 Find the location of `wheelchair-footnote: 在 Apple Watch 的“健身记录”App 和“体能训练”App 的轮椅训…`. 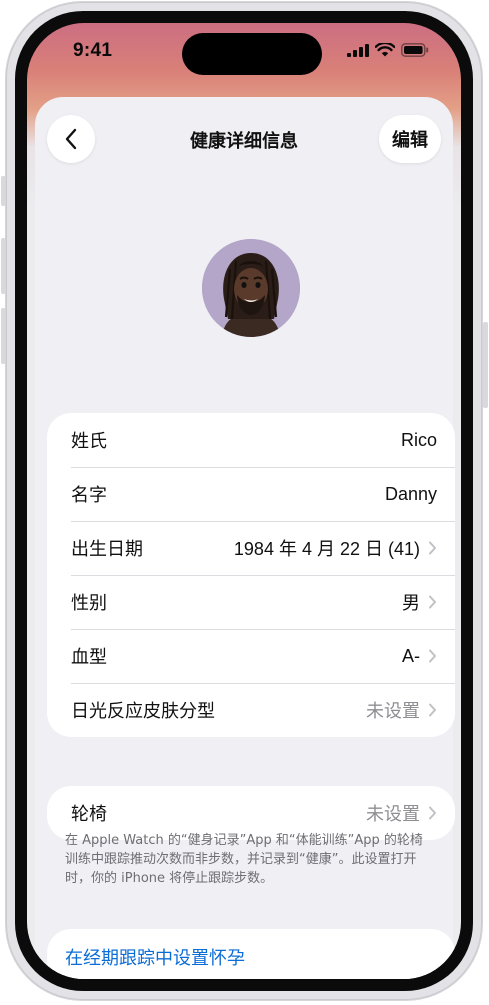

wheelchair-footnote: 在 Apple Watch 的“健身记录”App 和“体能训练”App 的轮椅训… is located at coordinates (244, 859).